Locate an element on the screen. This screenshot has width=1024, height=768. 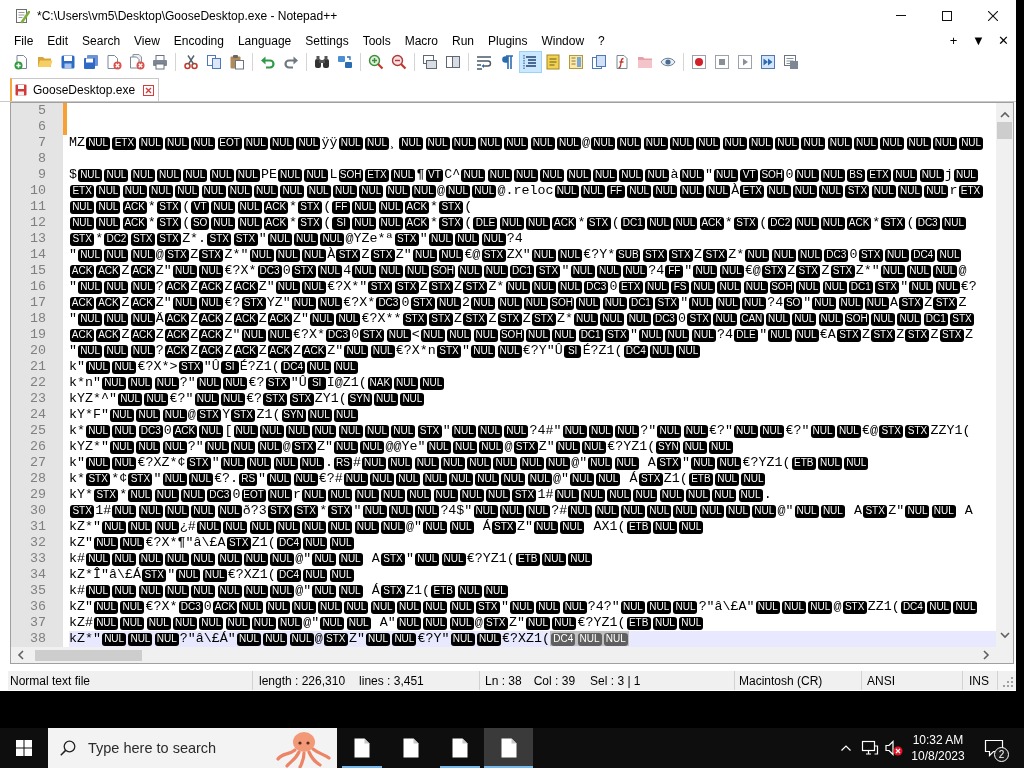
menu-item: Search is located at coordinates (101, 40).